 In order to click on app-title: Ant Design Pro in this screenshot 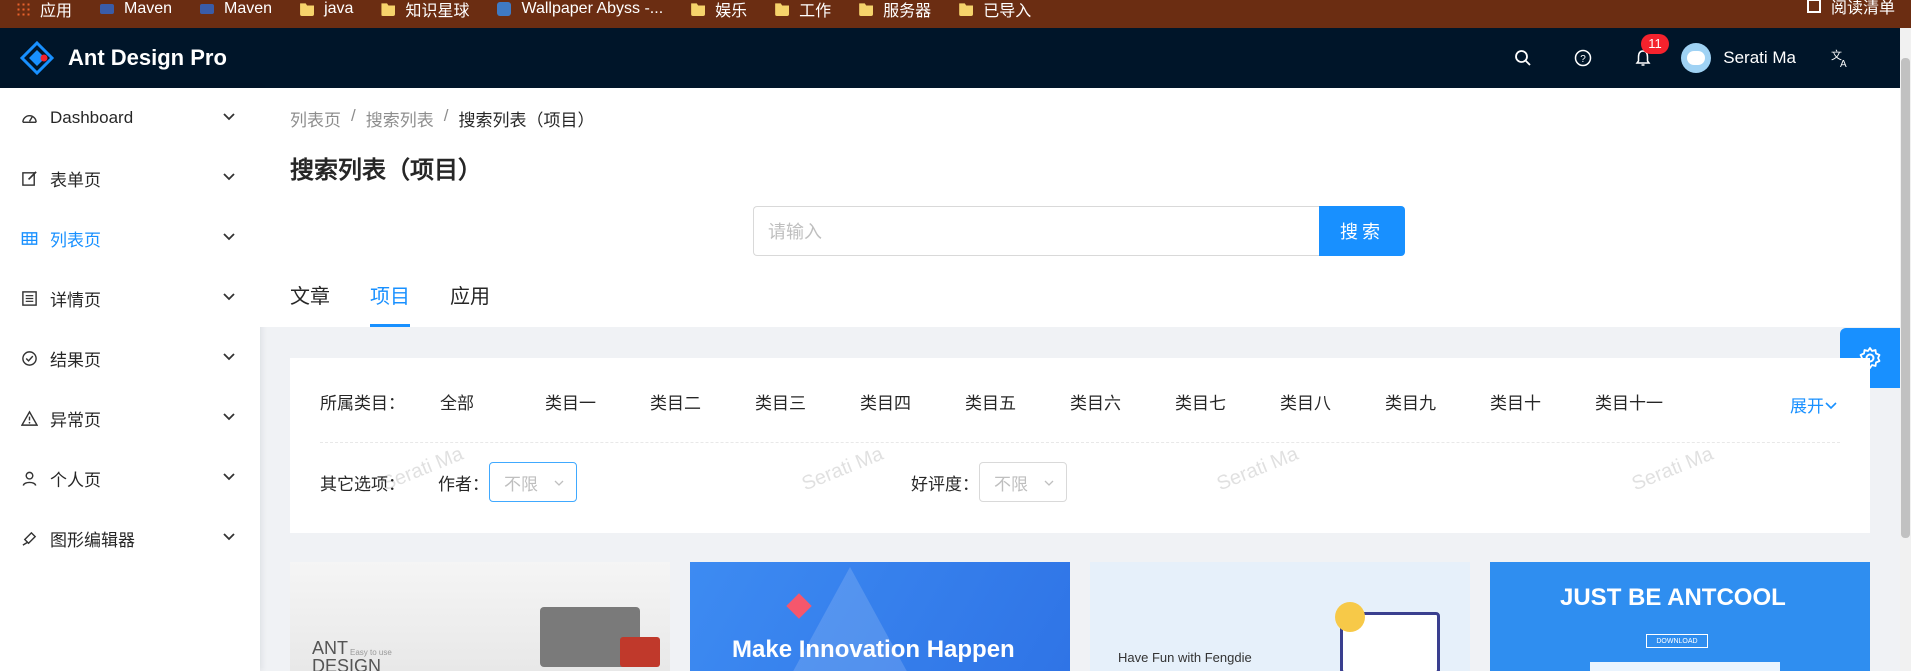, I will do `click(147, 57)`.